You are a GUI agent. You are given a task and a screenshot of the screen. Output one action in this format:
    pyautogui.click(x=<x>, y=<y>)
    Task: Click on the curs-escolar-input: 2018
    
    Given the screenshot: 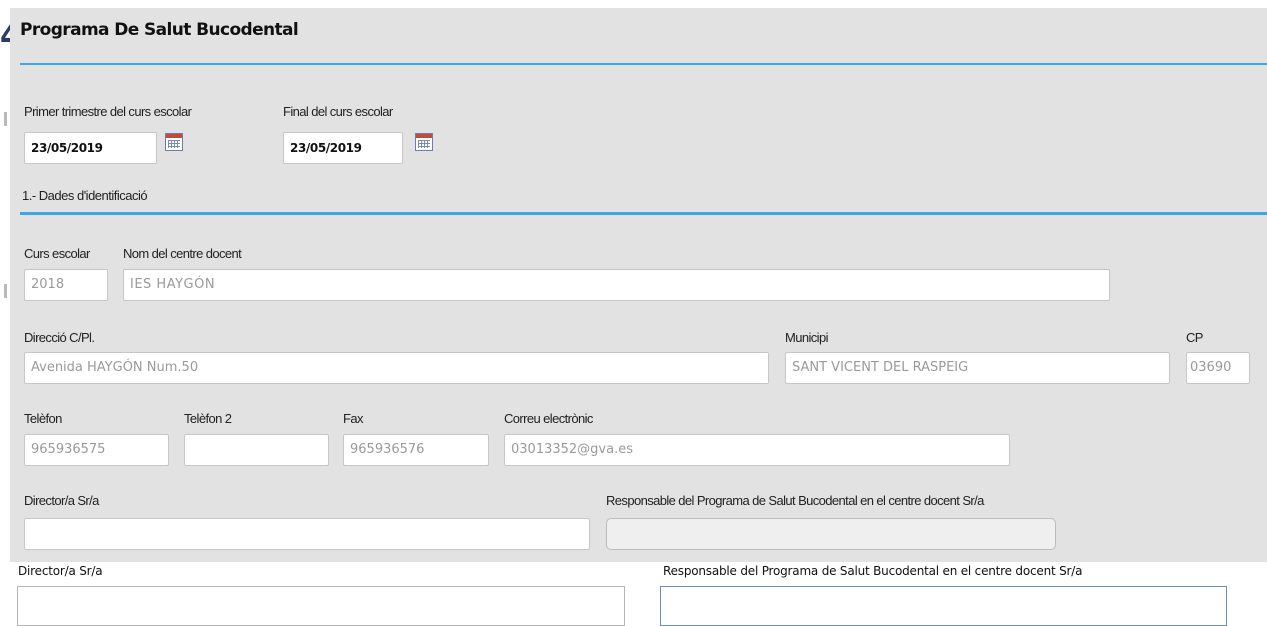 What is the action you would take?
    pyautogui.click(x=66, y=285)
    